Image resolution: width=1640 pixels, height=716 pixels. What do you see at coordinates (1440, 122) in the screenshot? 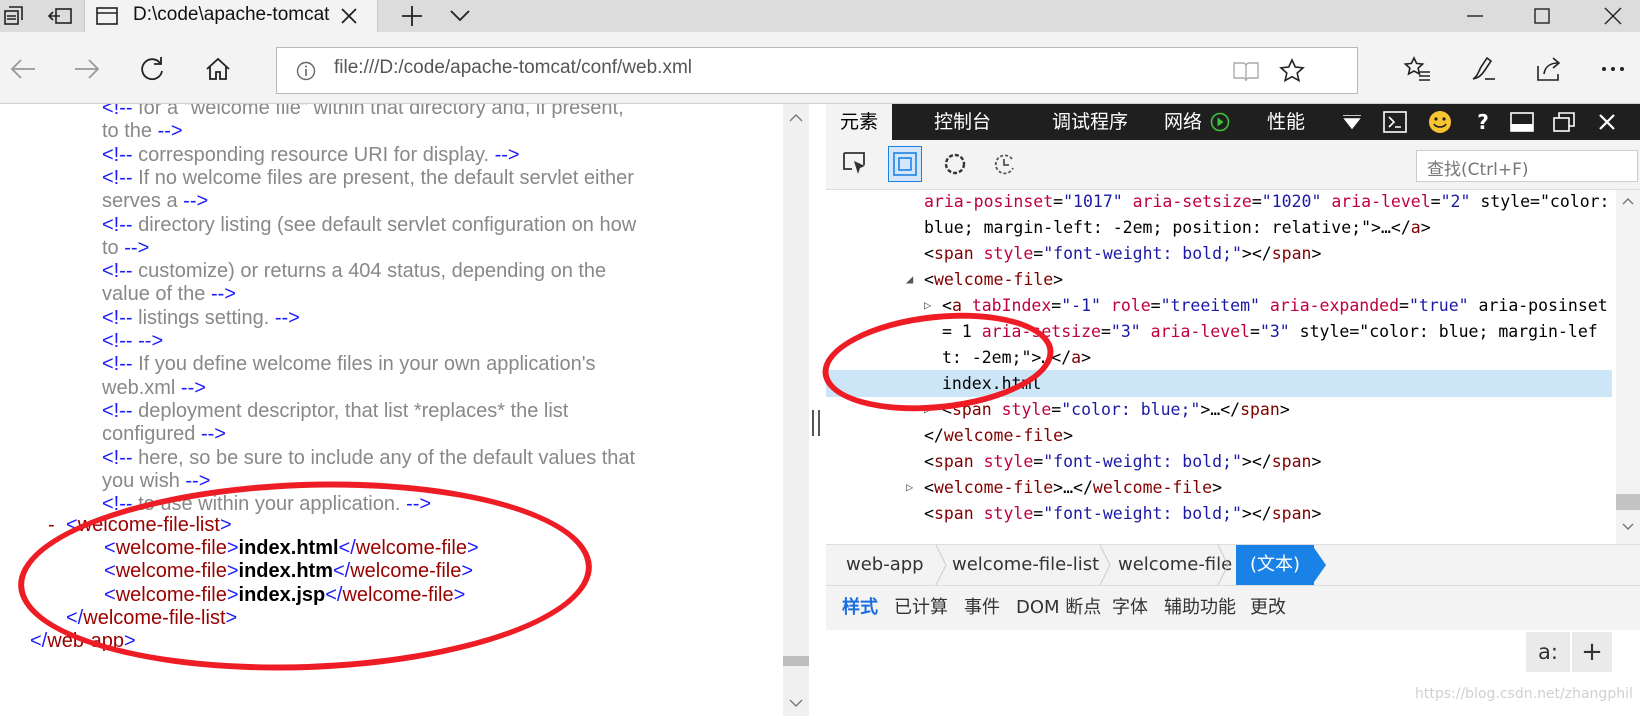
I see `feedback-smile-icon` at bounding box center [1440, 122].